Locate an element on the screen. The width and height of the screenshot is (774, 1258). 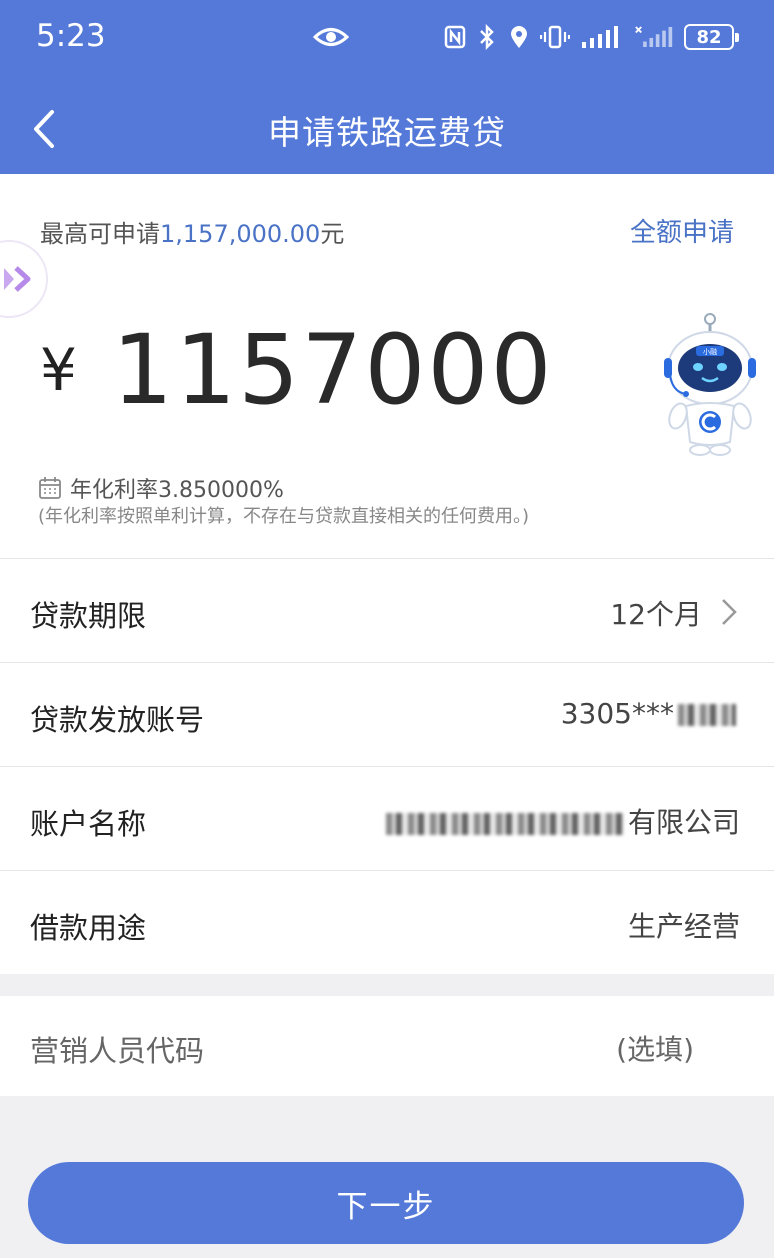
mascot-badge: 小融 is located at coordinates (710, 351).